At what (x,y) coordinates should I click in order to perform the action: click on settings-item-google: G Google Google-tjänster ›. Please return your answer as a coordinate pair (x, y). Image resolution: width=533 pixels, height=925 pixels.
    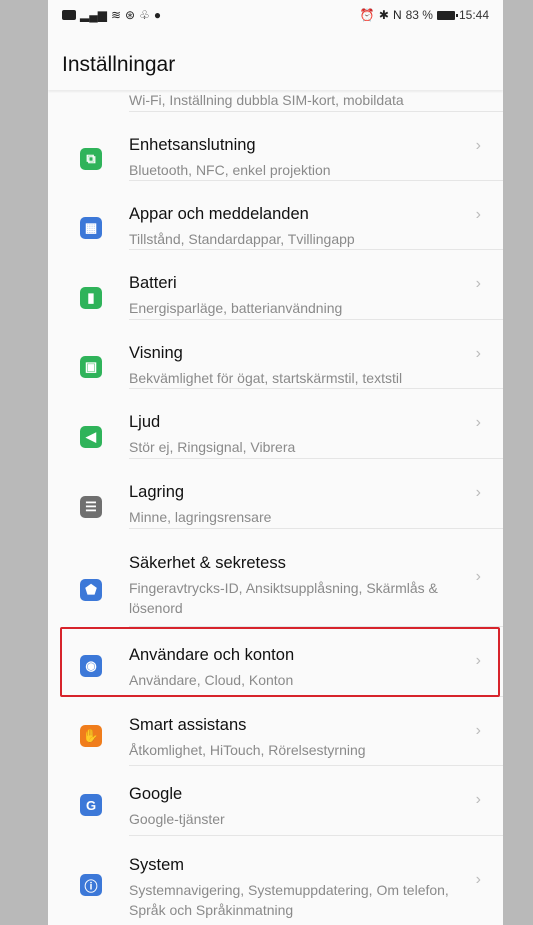
    Looking at the image, I should click on (275, 801).